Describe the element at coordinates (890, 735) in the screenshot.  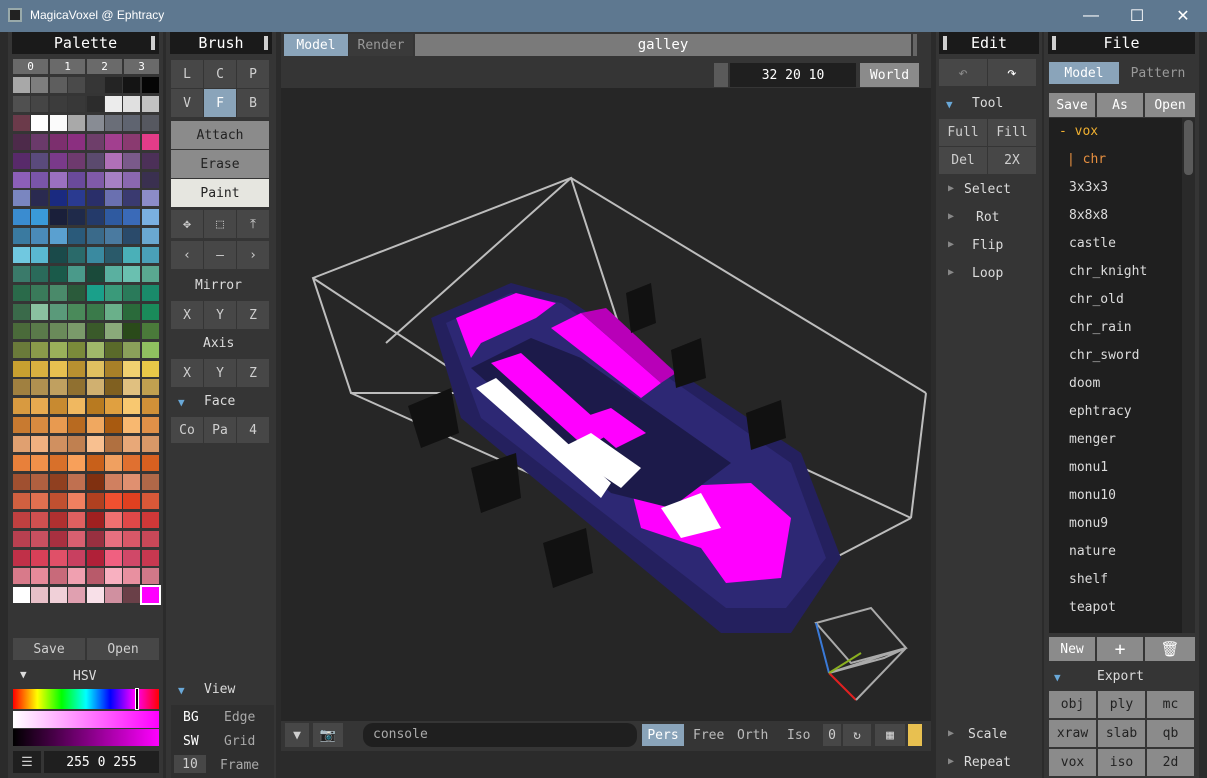
I see `layout-icon: ▦` at that location.